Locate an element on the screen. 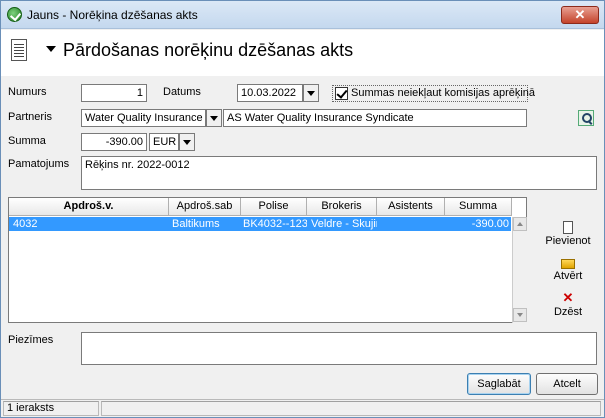 The height and width of the screenshot is (418, 605). piezimes-label: Piezīmes is located at coordinates (31, 340).